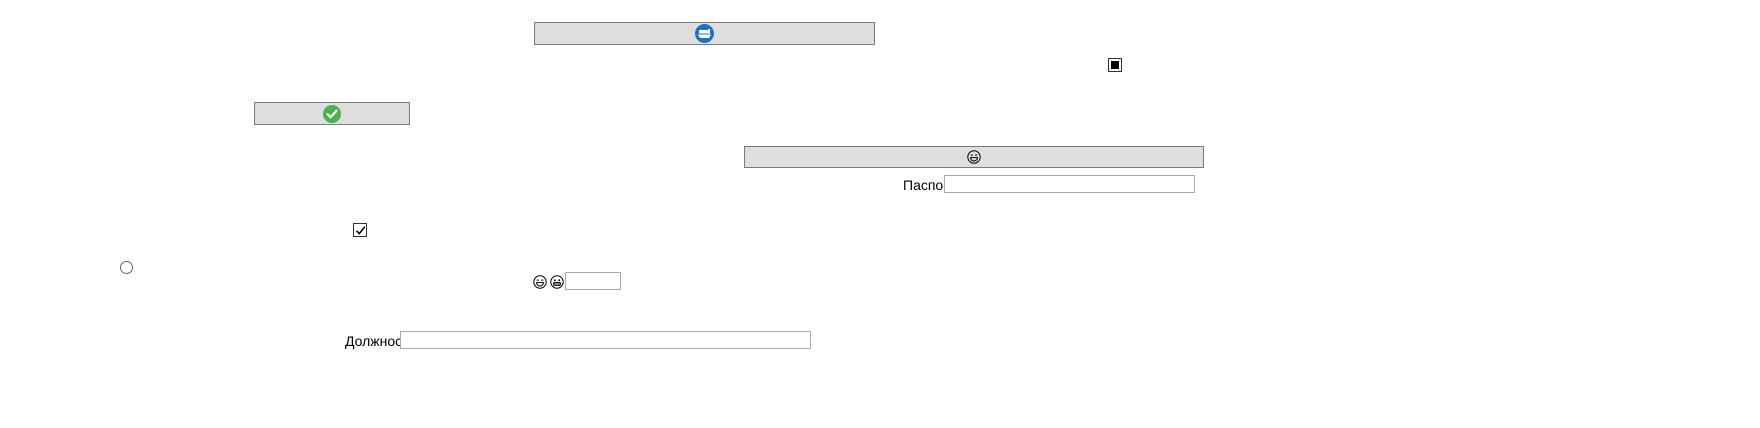 This screenshot has height=428, width=1760. I want to click on check-mark-icon, so click(360, 230).